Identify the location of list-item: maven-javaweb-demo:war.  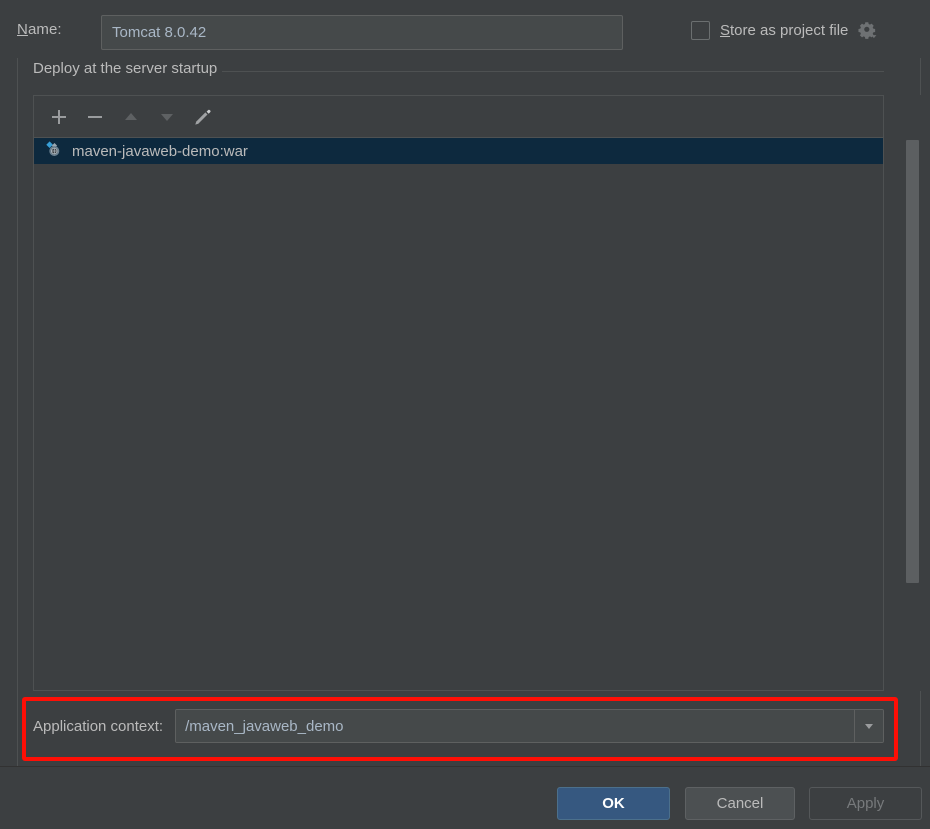
(458, 151).